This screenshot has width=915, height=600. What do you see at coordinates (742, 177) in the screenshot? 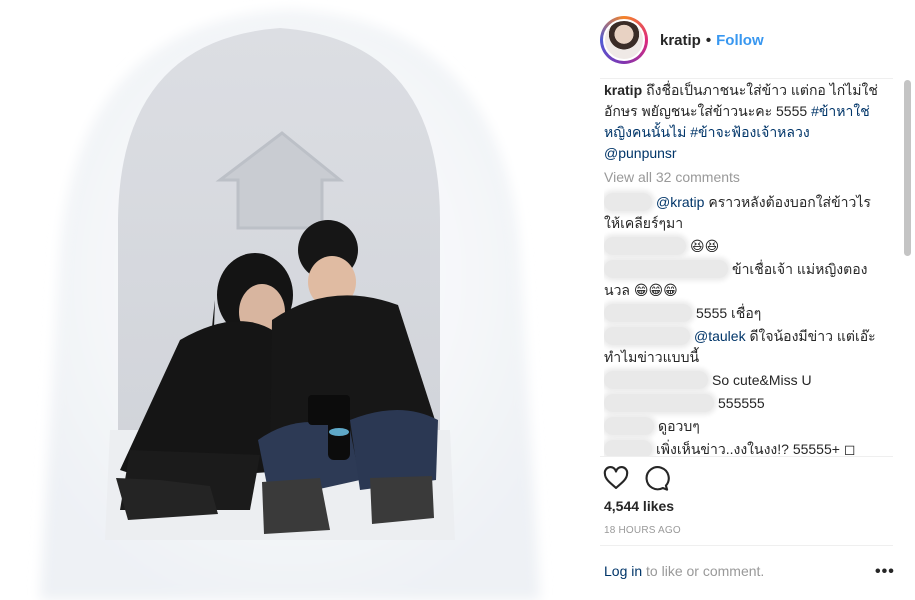
I see `view-all-comments-link: View all 32 comments` at bounding box center [742, 177].